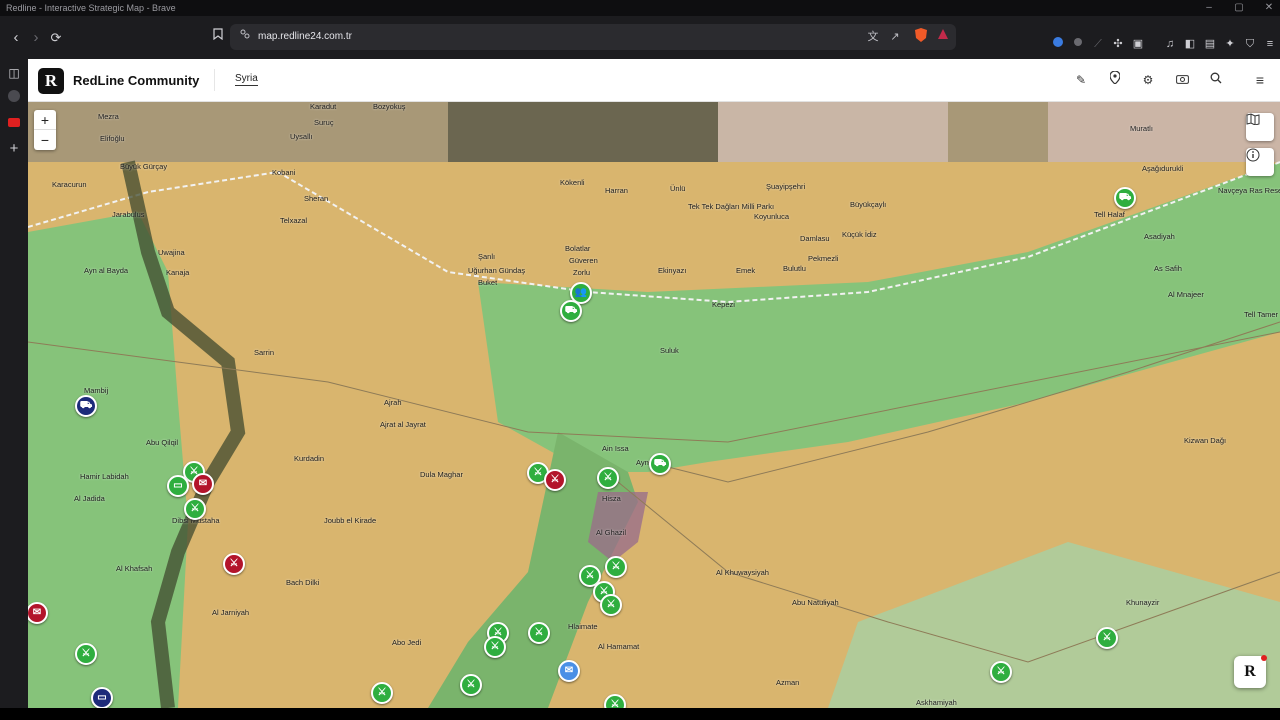 The image size is (1280, 720). What do you see at coordinates (303, 582) in the screenshot?
I see `place-label: Bach Dilki` at bounding box center [303, 582].